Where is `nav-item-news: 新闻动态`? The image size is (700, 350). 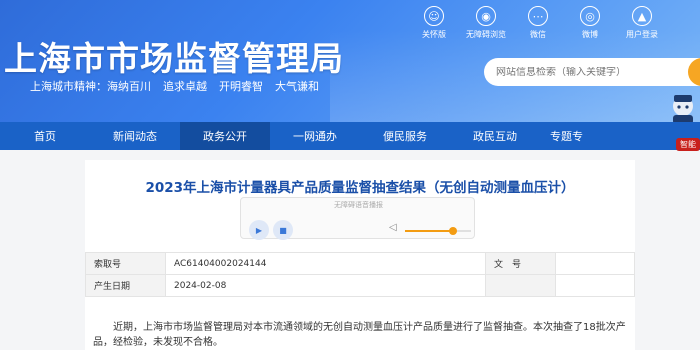 nav-item-news: 新闻动态 is located at coordinates (135, 136).